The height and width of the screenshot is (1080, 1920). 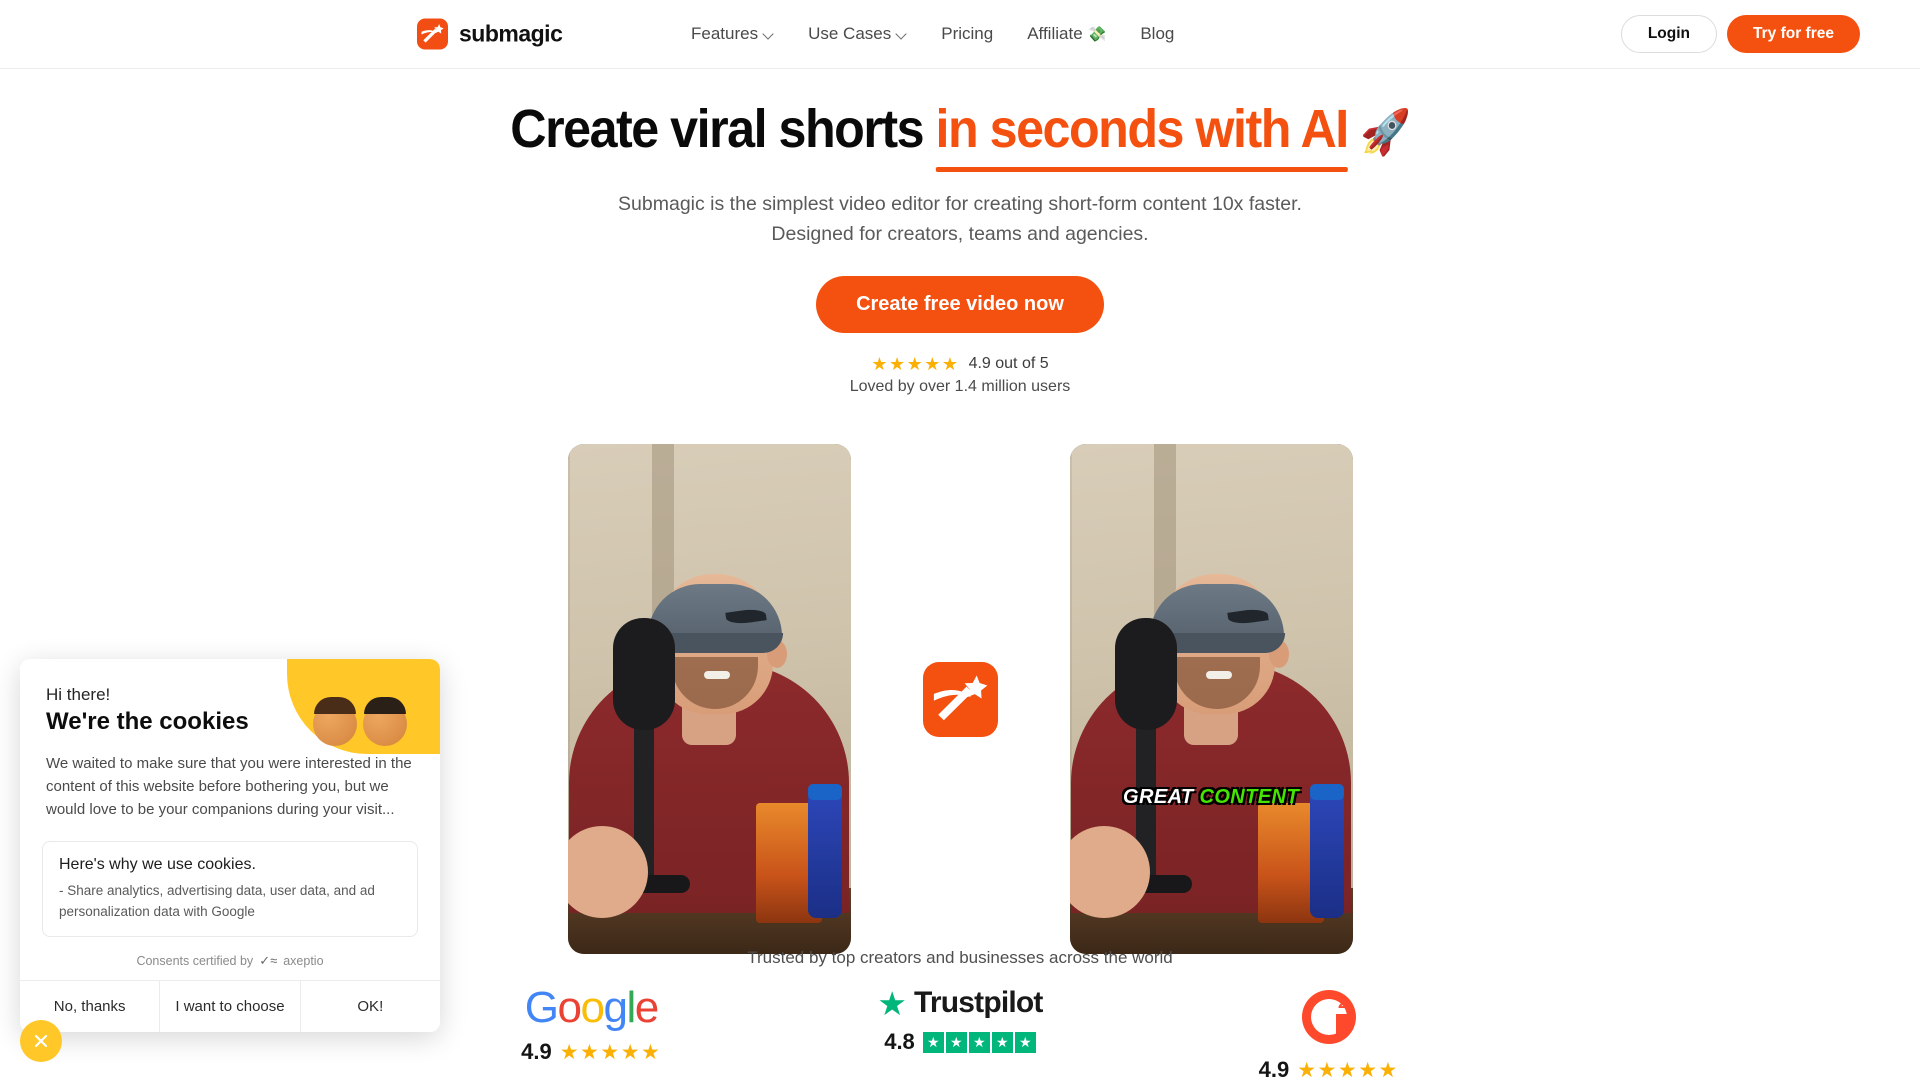 I want to click on google-letter-g: g, so click(x=615, y=1007).